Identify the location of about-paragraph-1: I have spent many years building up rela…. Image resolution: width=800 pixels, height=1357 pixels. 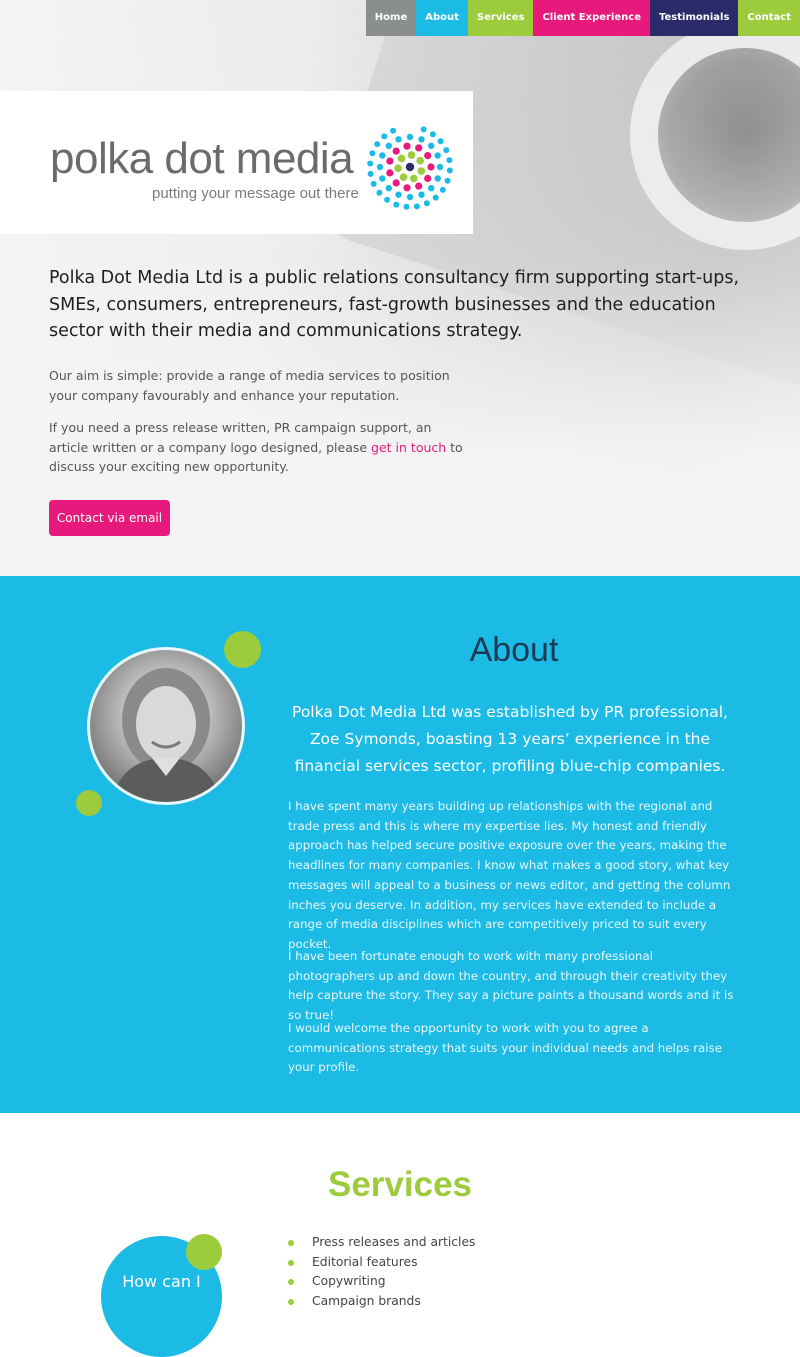
(509, 875).